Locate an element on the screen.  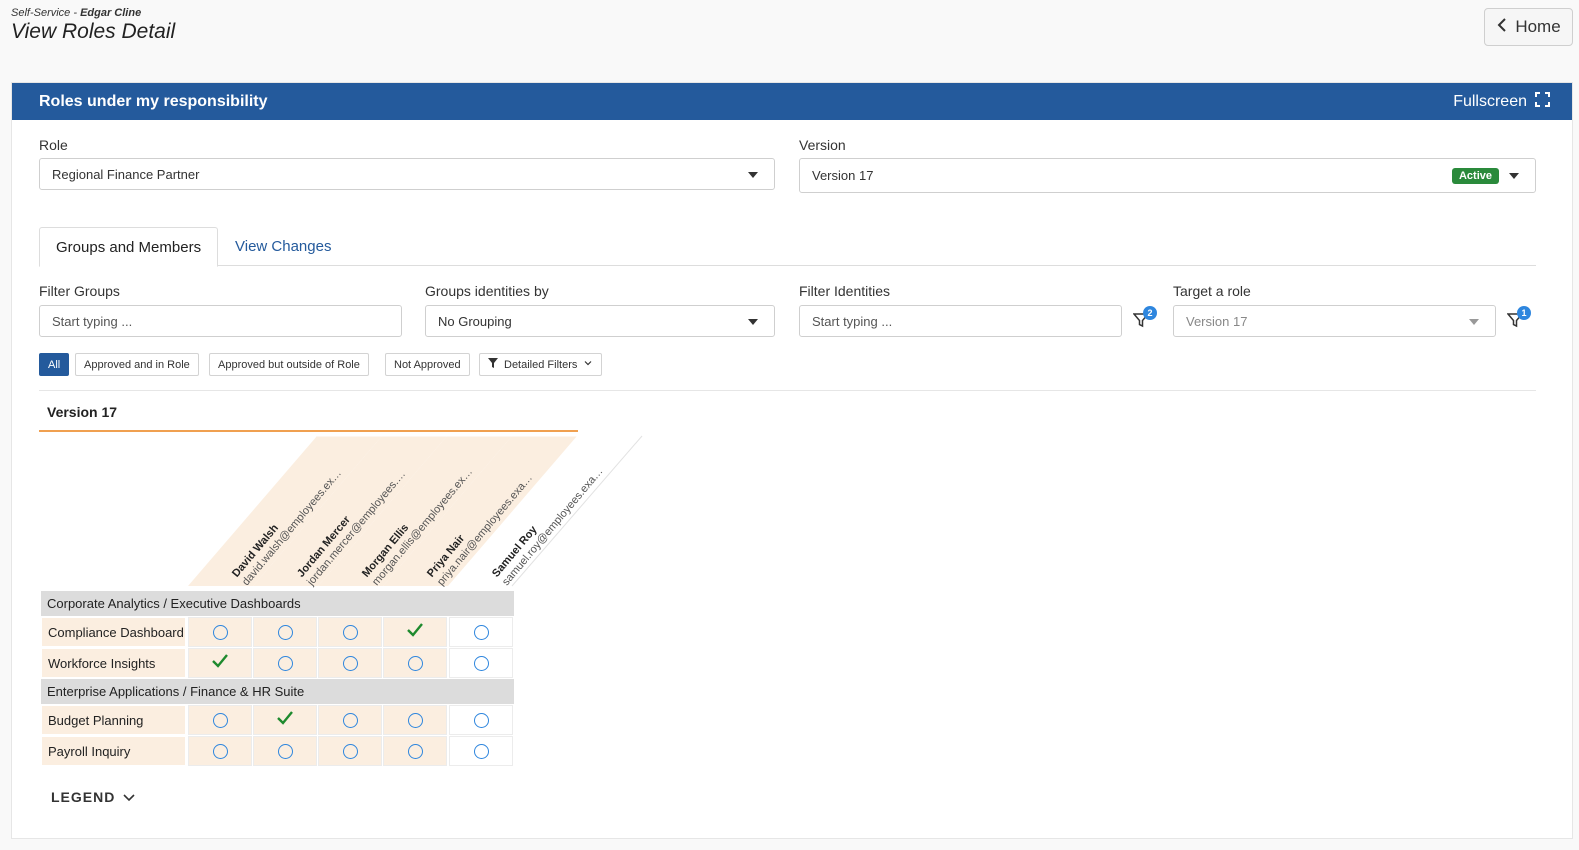
version-select-value: Version 17 is located at coordinates (843, 175).